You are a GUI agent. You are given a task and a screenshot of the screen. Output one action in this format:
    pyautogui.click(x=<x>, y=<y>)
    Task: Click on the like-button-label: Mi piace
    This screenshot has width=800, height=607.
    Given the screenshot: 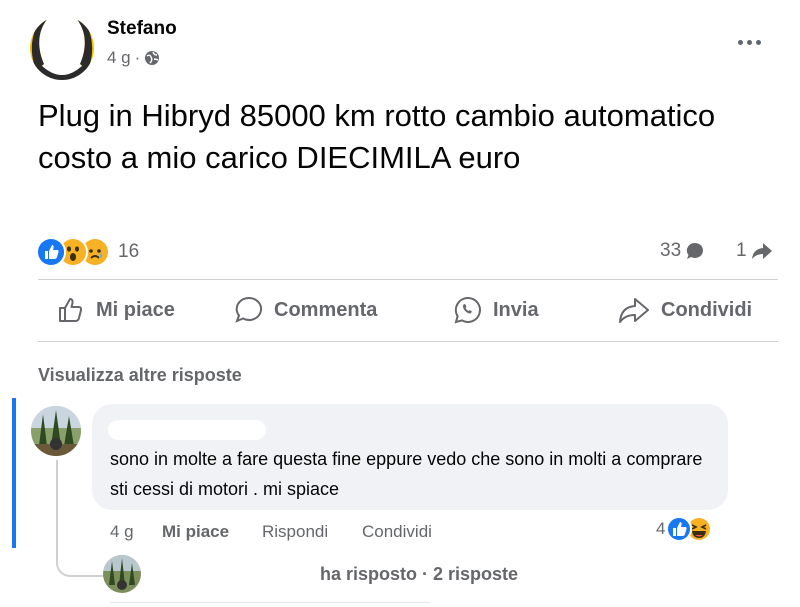 What is the action you would take?
    pyautogui.click(x=135, y=309)
    